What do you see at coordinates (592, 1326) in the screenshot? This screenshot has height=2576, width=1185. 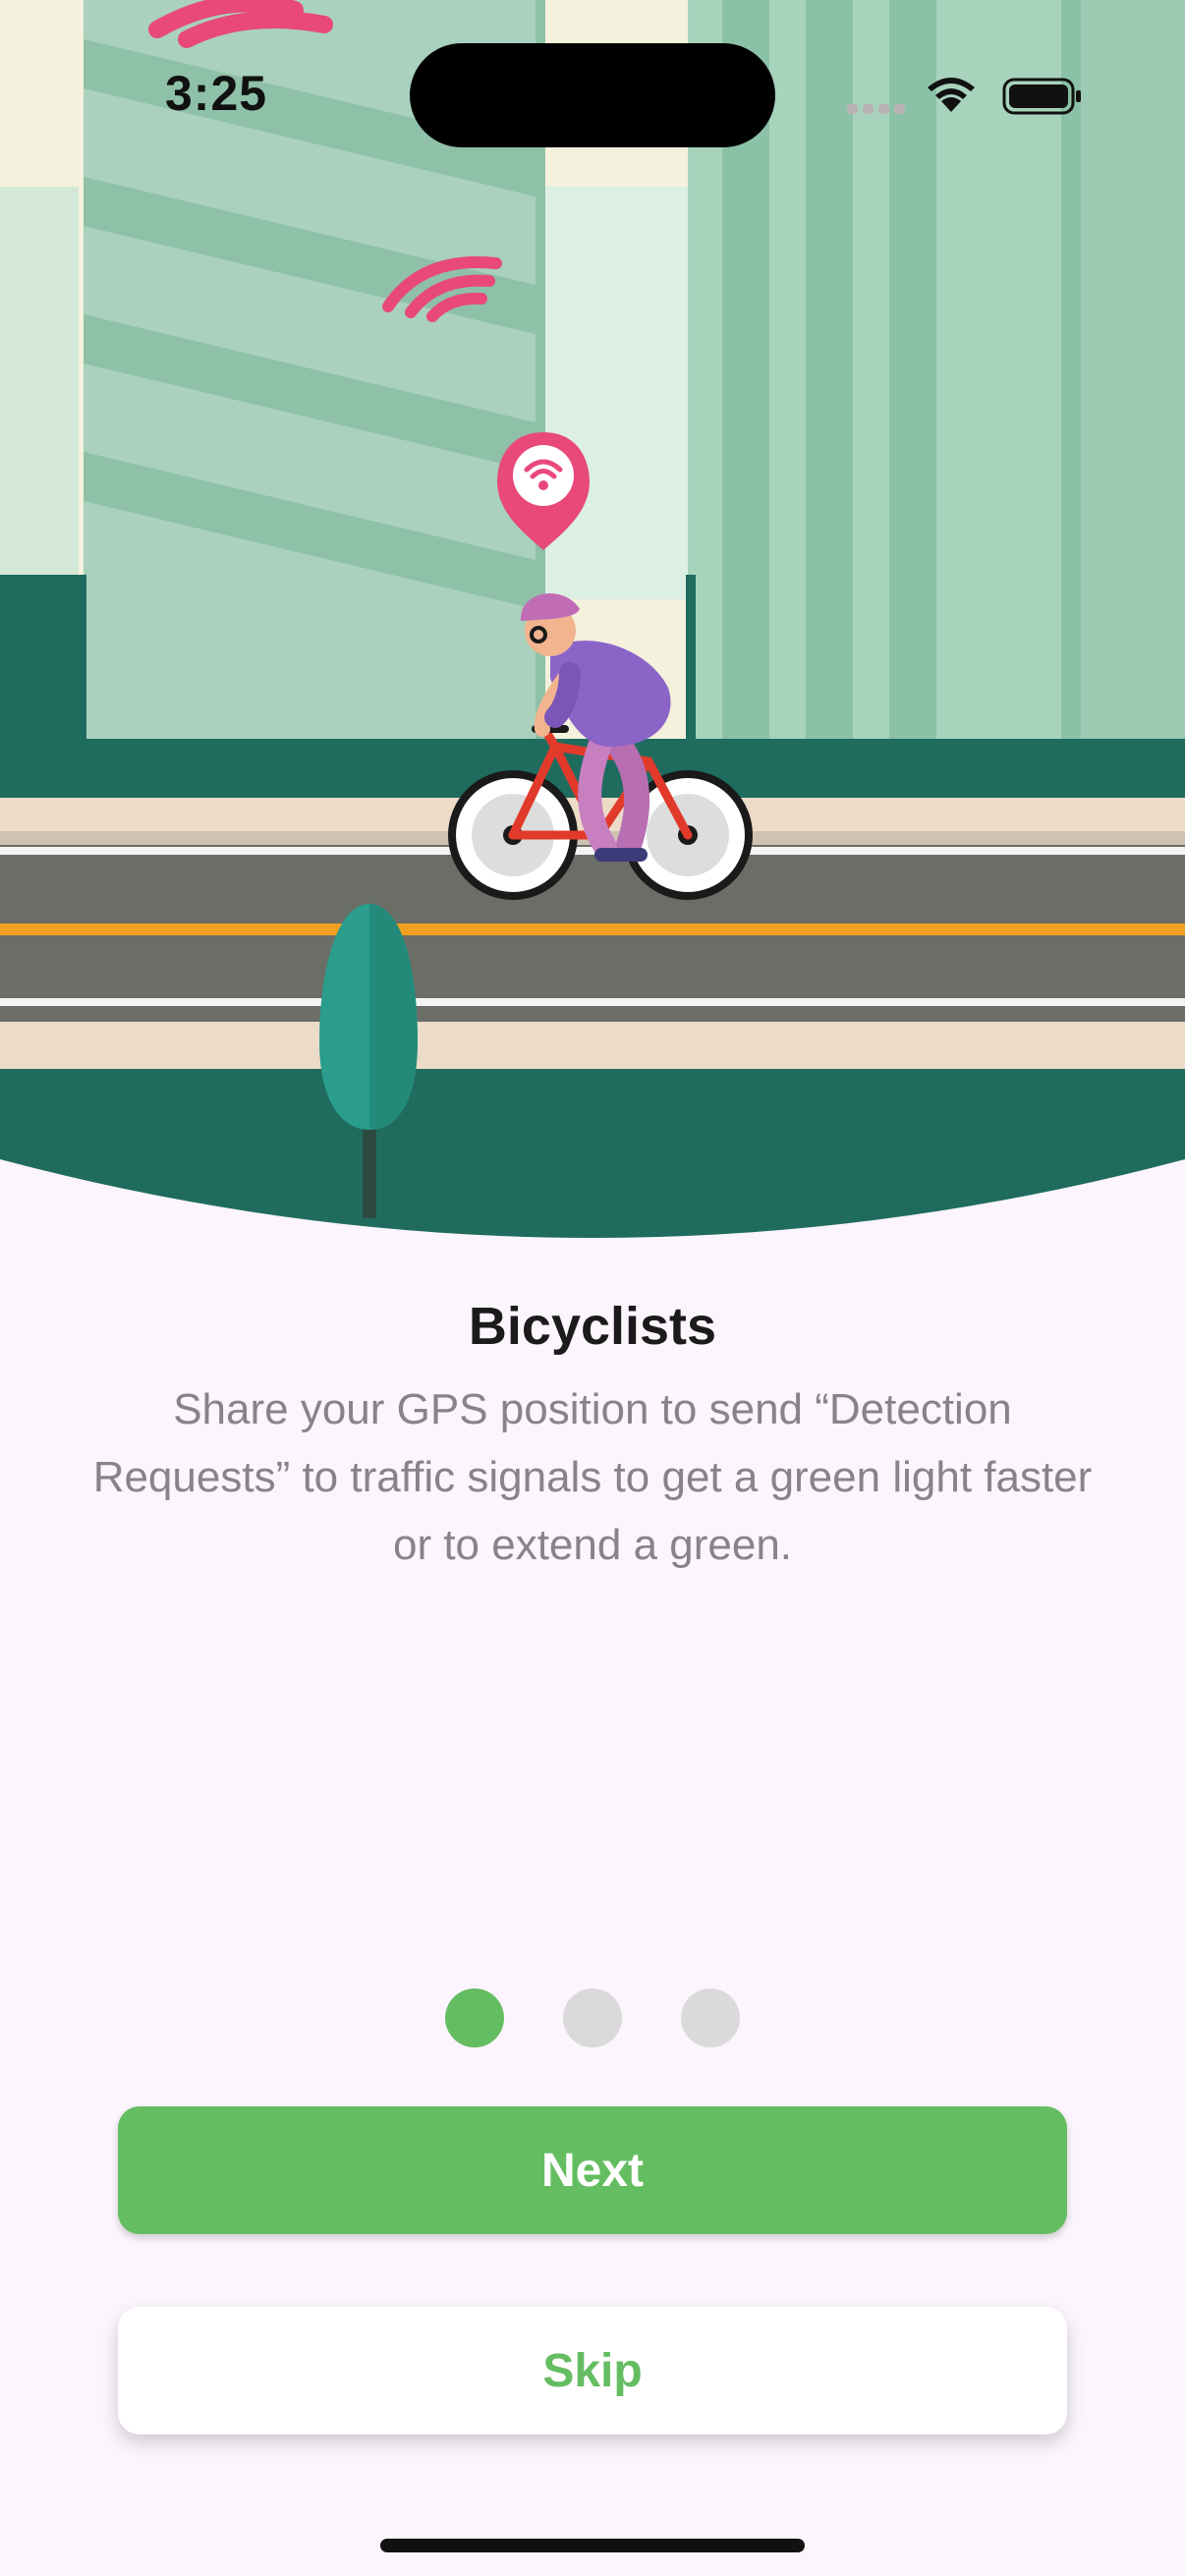 I see `page-title: Bicyclists` at bounding box center [592, 1326].